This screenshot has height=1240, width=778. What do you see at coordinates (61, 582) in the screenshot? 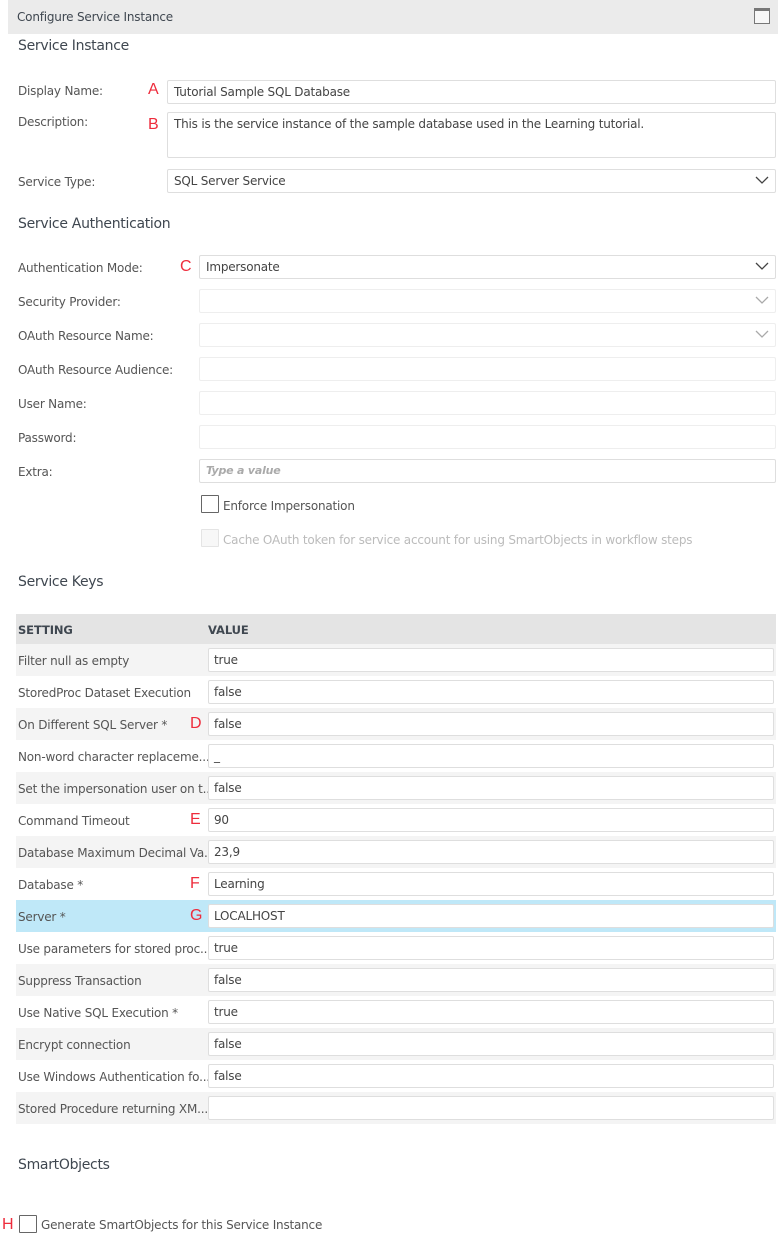
I see `section-title-service-keys: Service Keys` at bounding box center [61, 582].